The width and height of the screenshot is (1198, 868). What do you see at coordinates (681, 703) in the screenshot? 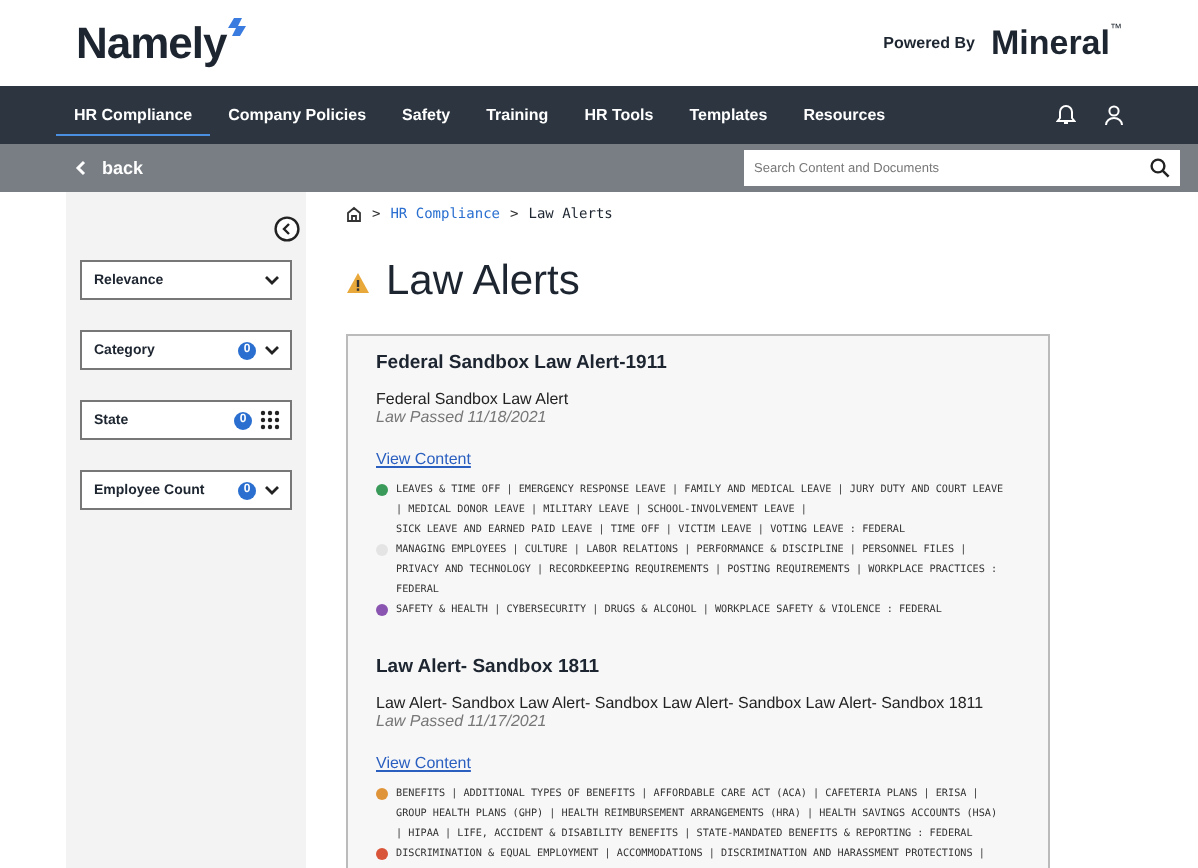
I see `alert-summary: Law Alert- Sandbox Law Alert- Sandbox Law Alert- Sandbox Law Alert- Sandbox 1811` at bounding box center [681, 703].